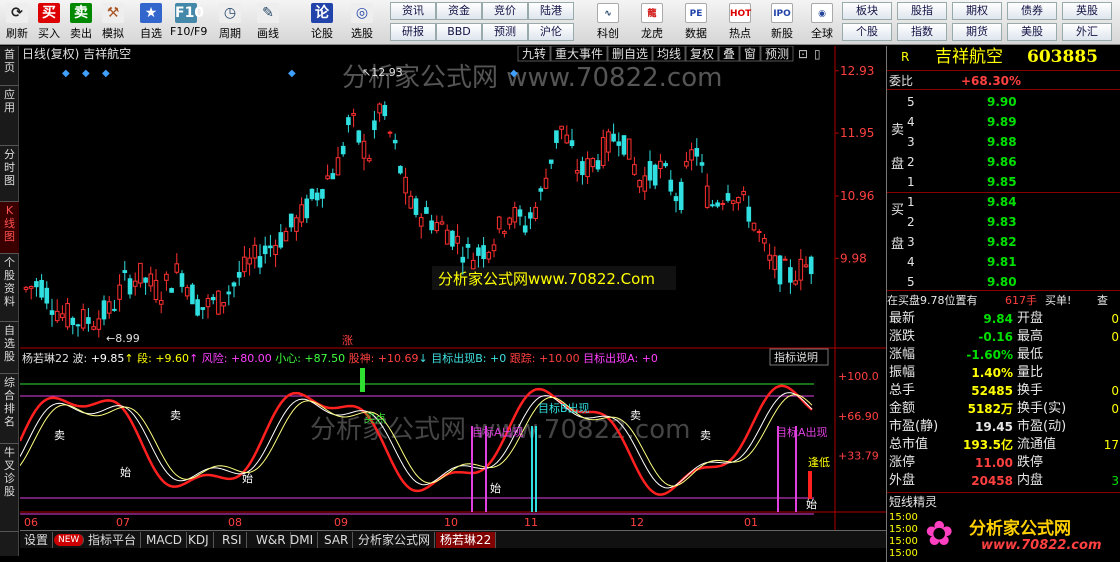  What do you see at coordinates (867, 32) in the screenshot?
I see `toolbar-market-link-5: 个股` at bounding box center [867, 32].